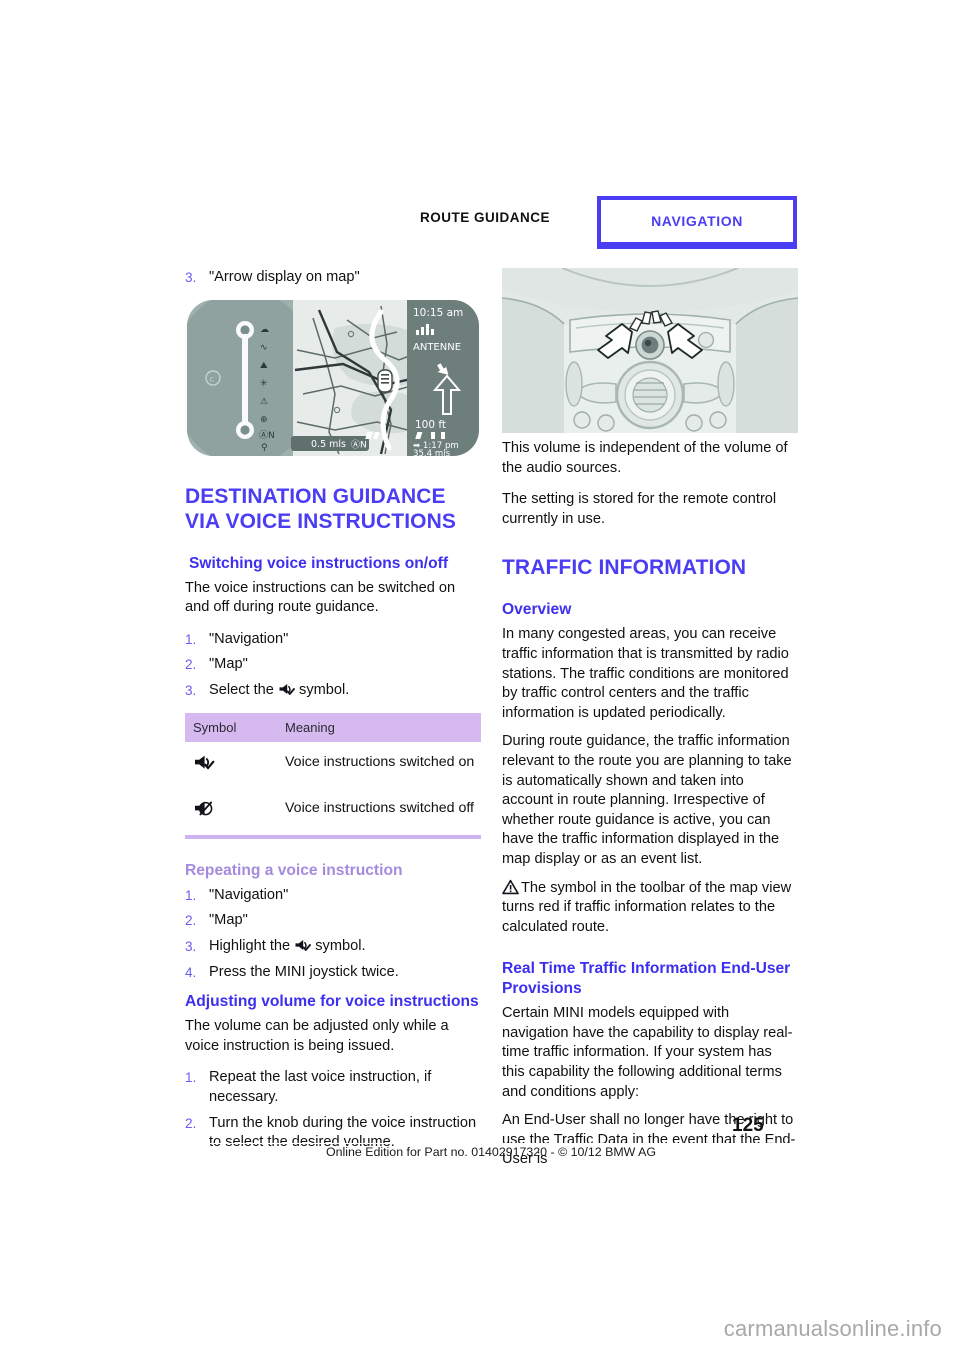 Image resolution: width=960 pixels, height=1358 pixels. What do you see at coordinates (191, 972) in the screenshot?
I see `step-number: 4.` at bounding box center [191, 972].